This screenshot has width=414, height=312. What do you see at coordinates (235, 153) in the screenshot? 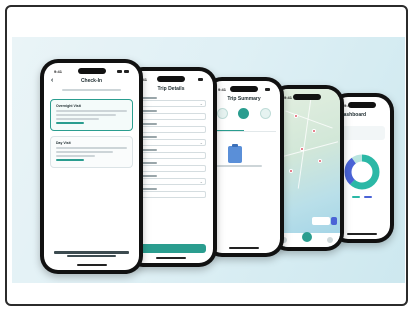
I see `clipboard-icon` at bounding box center [235, 153].